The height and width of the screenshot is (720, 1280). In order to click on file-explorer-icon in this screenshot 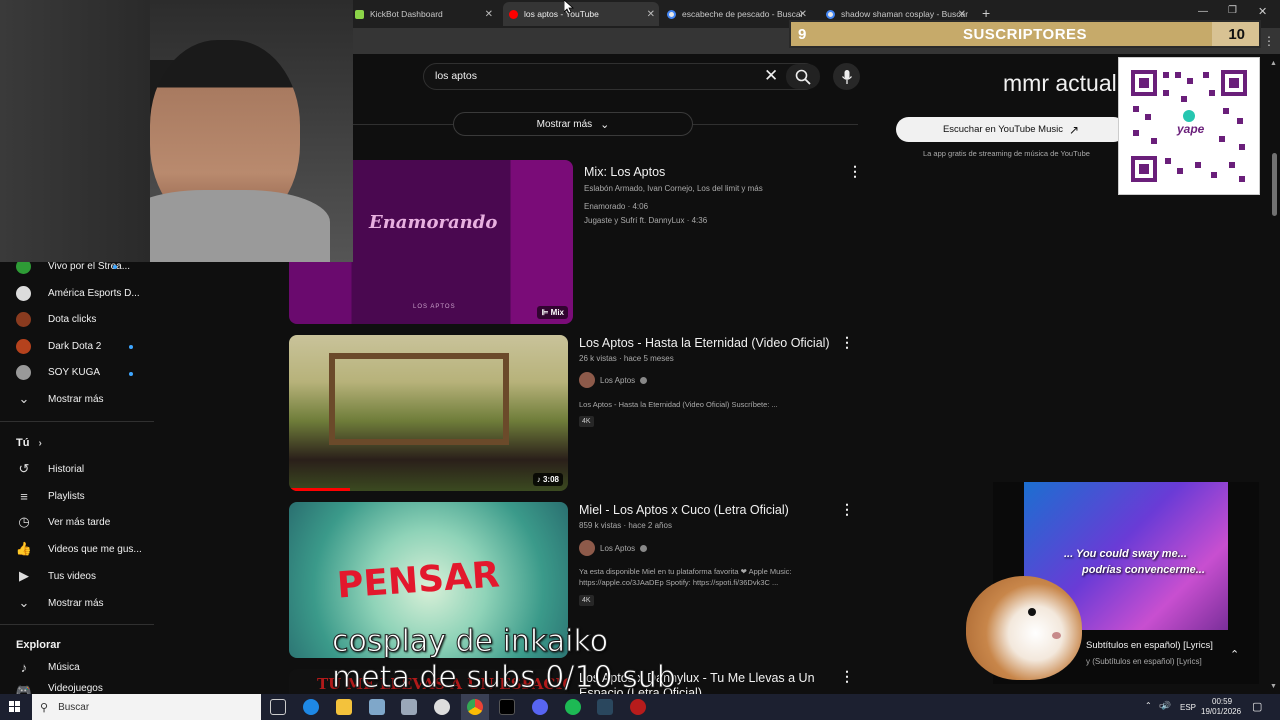, I will do `click(344, 707)`.